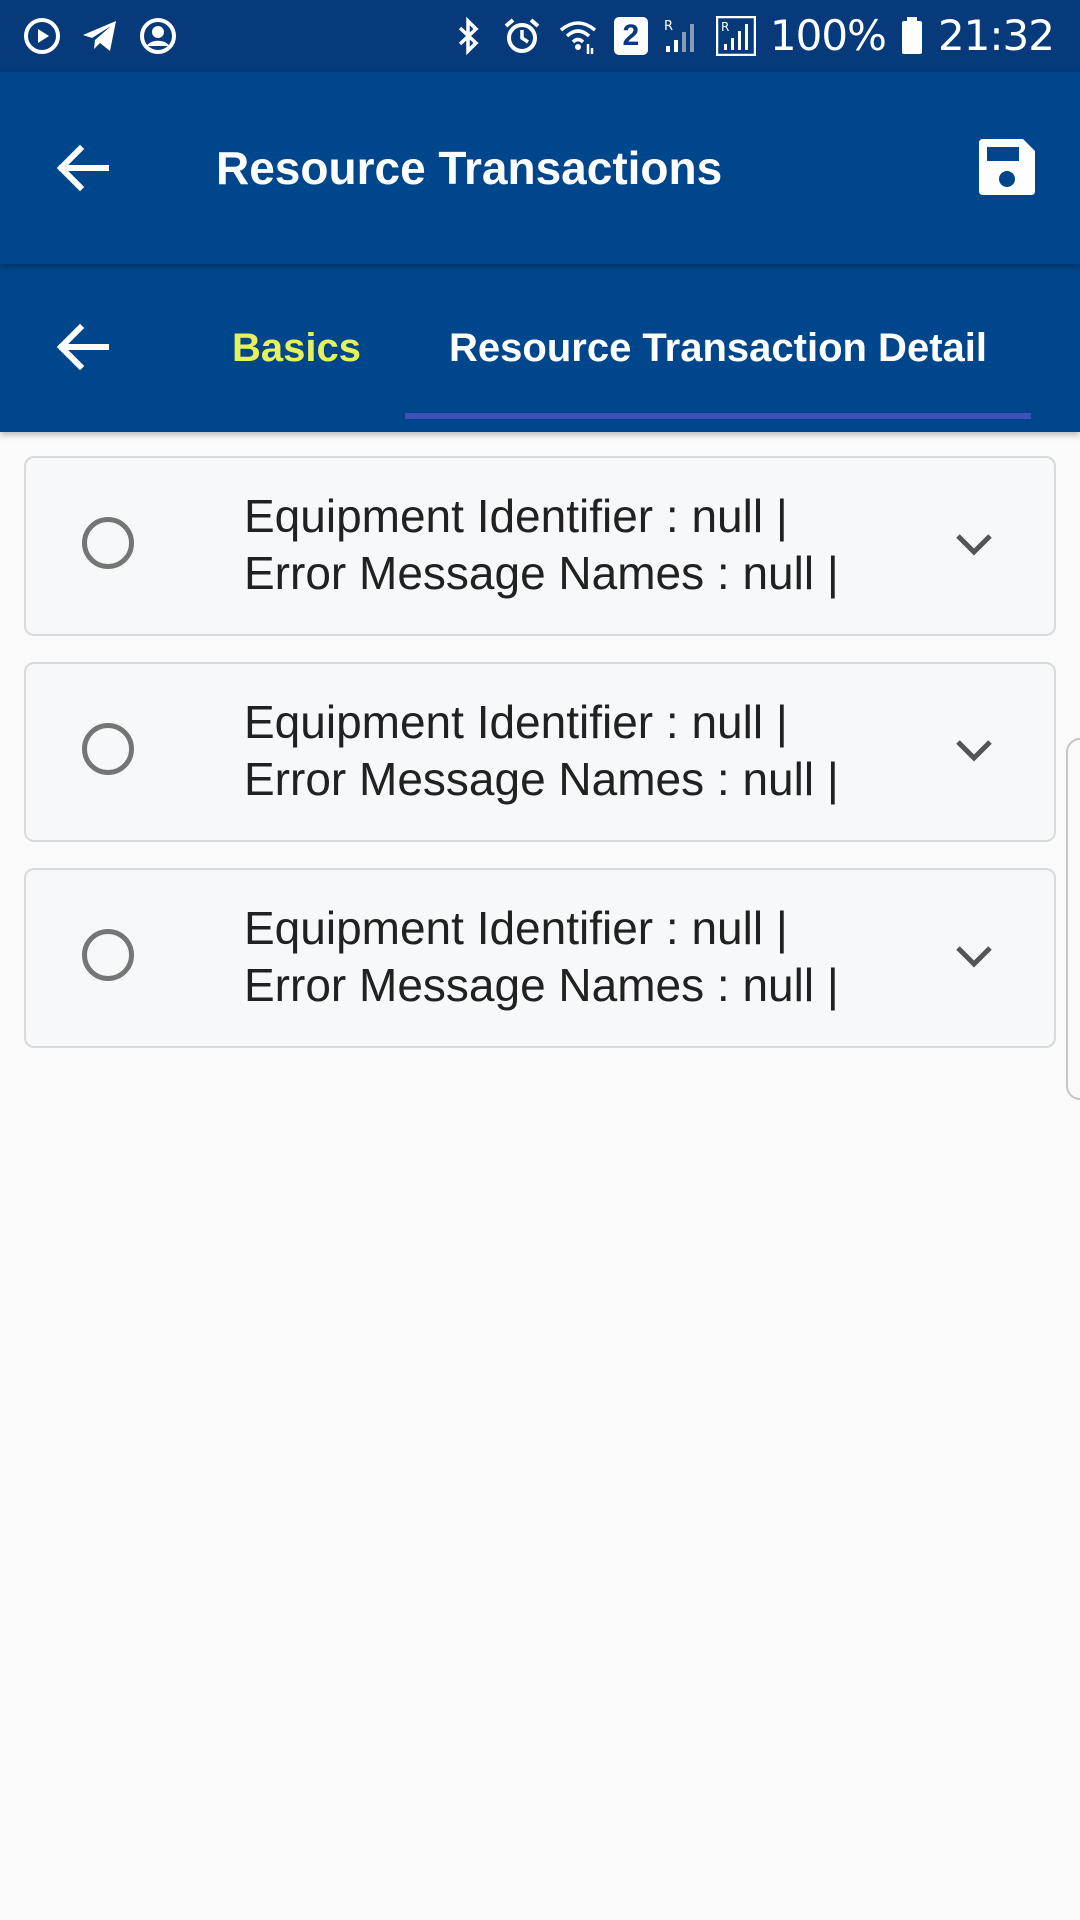  I want to click on telegram-icon, so click(99, 36).